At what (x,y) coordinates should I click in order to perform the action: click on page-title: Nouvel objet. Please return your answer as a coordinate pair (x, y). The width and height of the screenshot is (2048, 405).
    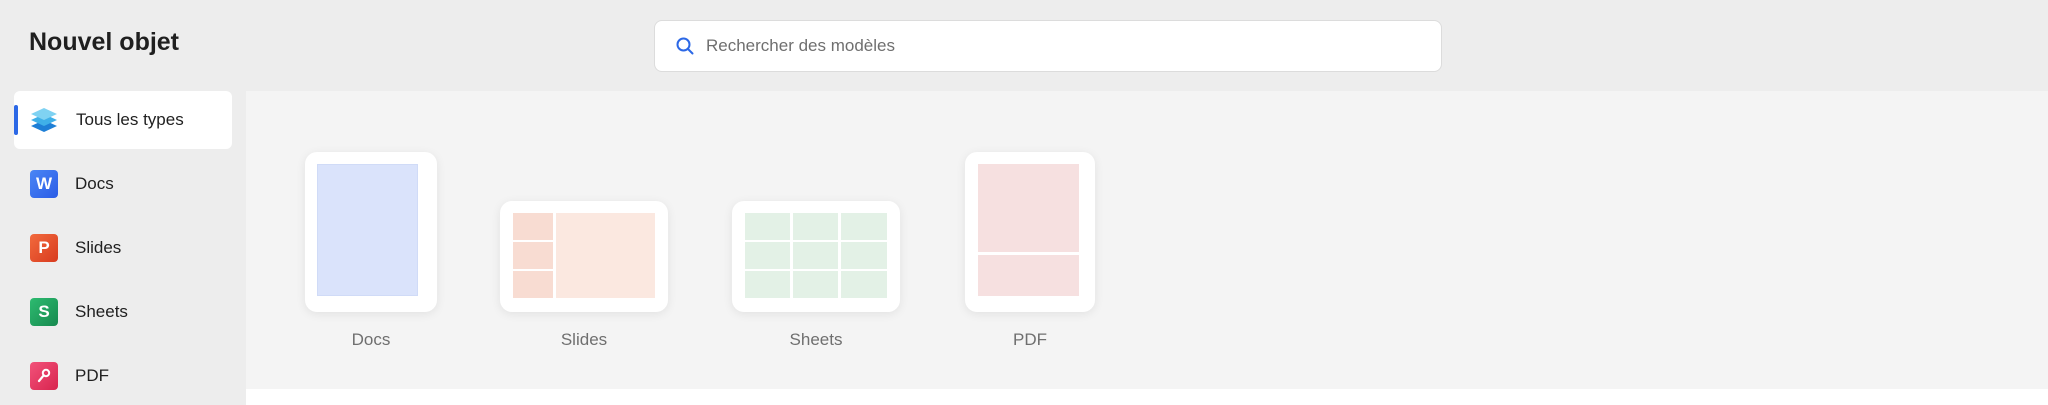
    Looking at the image, I should click on (104, 42).